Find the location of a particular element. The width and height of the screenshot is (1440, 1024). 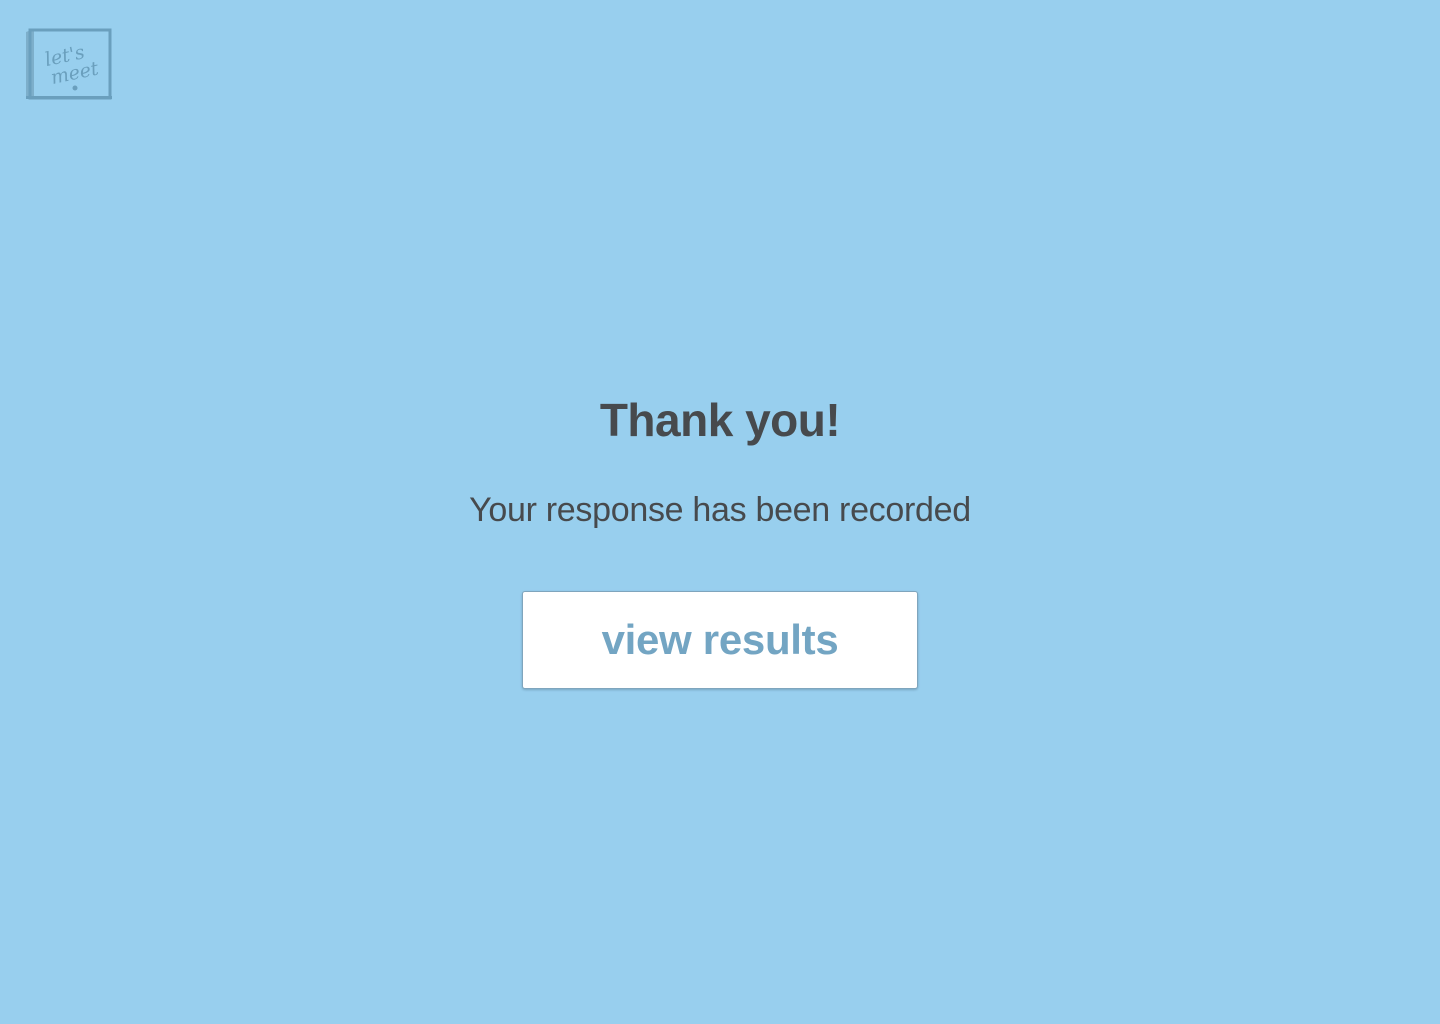

view-results-button: view results is located at coordinates (720, 640).